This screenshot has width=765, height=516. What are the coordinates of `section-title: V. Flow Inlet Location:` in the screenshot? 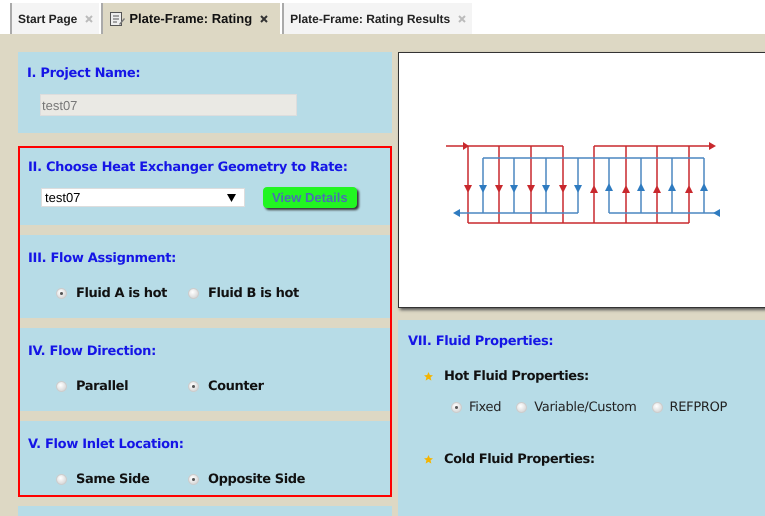 It's located at (106, 444).